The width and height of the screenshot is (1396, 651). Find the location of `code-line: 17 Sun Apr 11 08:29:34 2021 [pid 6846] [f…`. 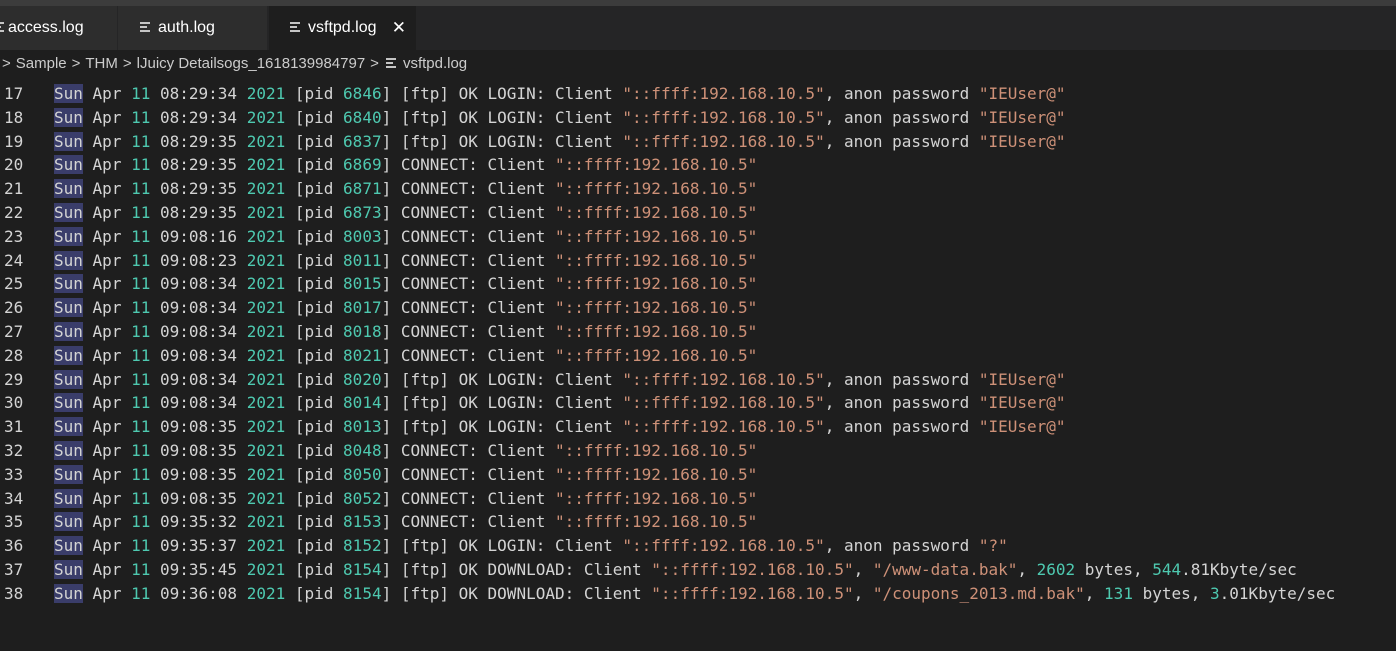

code-line: 17 Sun Apr 11 08:29:34 2021 [pid 6846] [f… is located at coordinates (698, 94).